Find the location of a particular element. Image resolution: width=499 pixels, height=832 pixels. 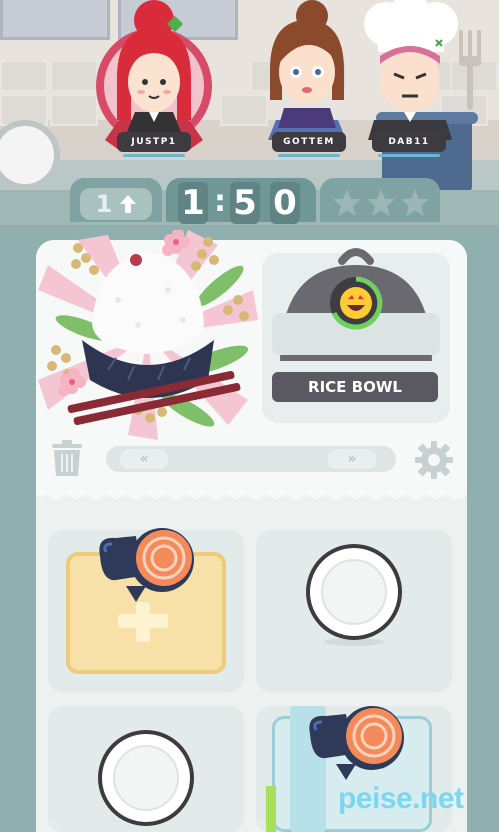

level-indicator: 1 is located at coordinates (116, 204).